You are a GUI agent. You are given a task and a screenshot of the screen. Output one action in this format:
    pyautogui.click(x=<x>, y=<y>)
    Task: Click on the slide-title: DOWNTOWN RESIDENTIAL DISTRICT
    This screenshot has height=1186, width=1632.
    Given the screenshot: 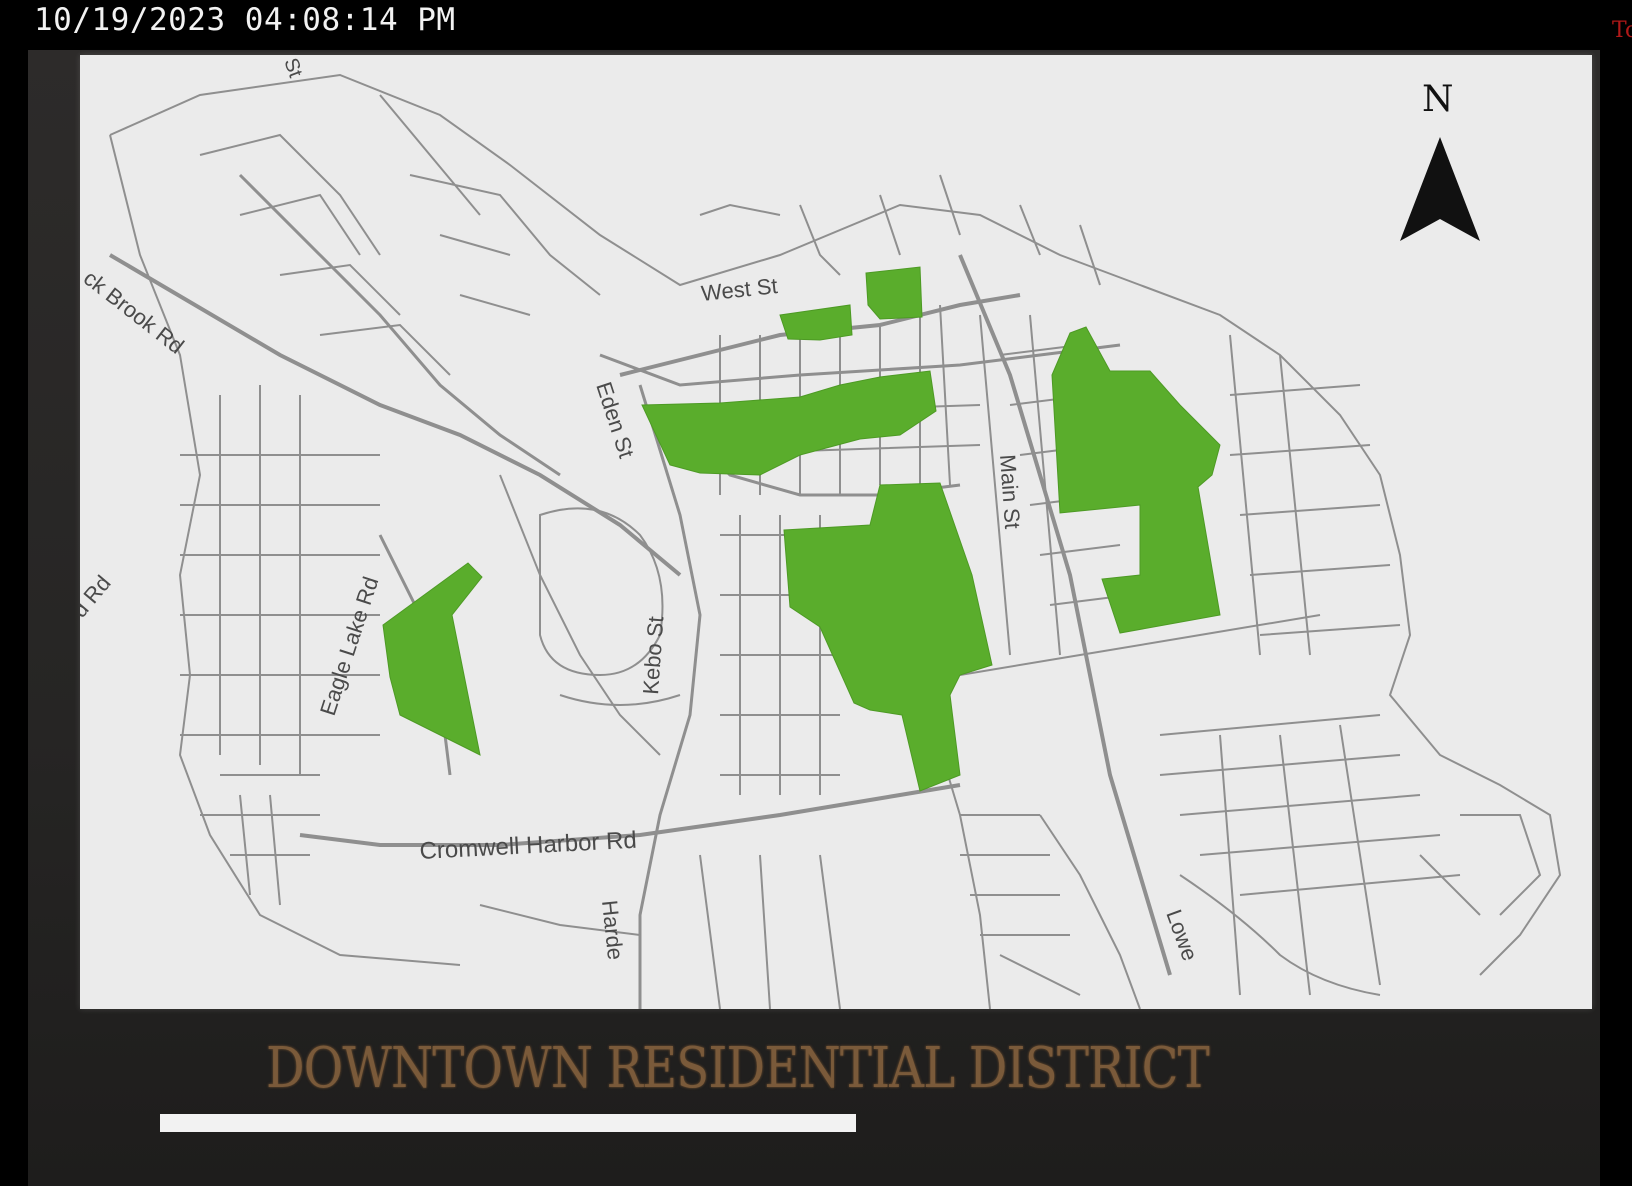 What is the action you would take?
    pyautogui.click(x=738, y=1068)
    